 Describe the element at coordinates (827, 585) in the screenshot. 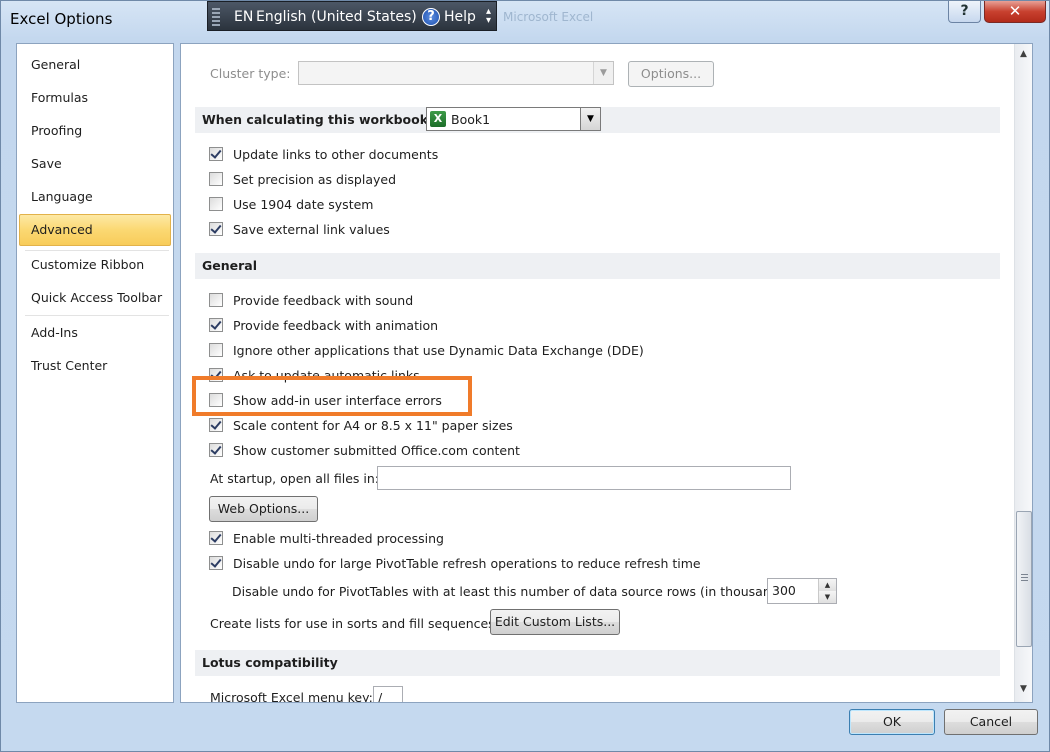

I see `spin-up-icon: ▲` at that location.